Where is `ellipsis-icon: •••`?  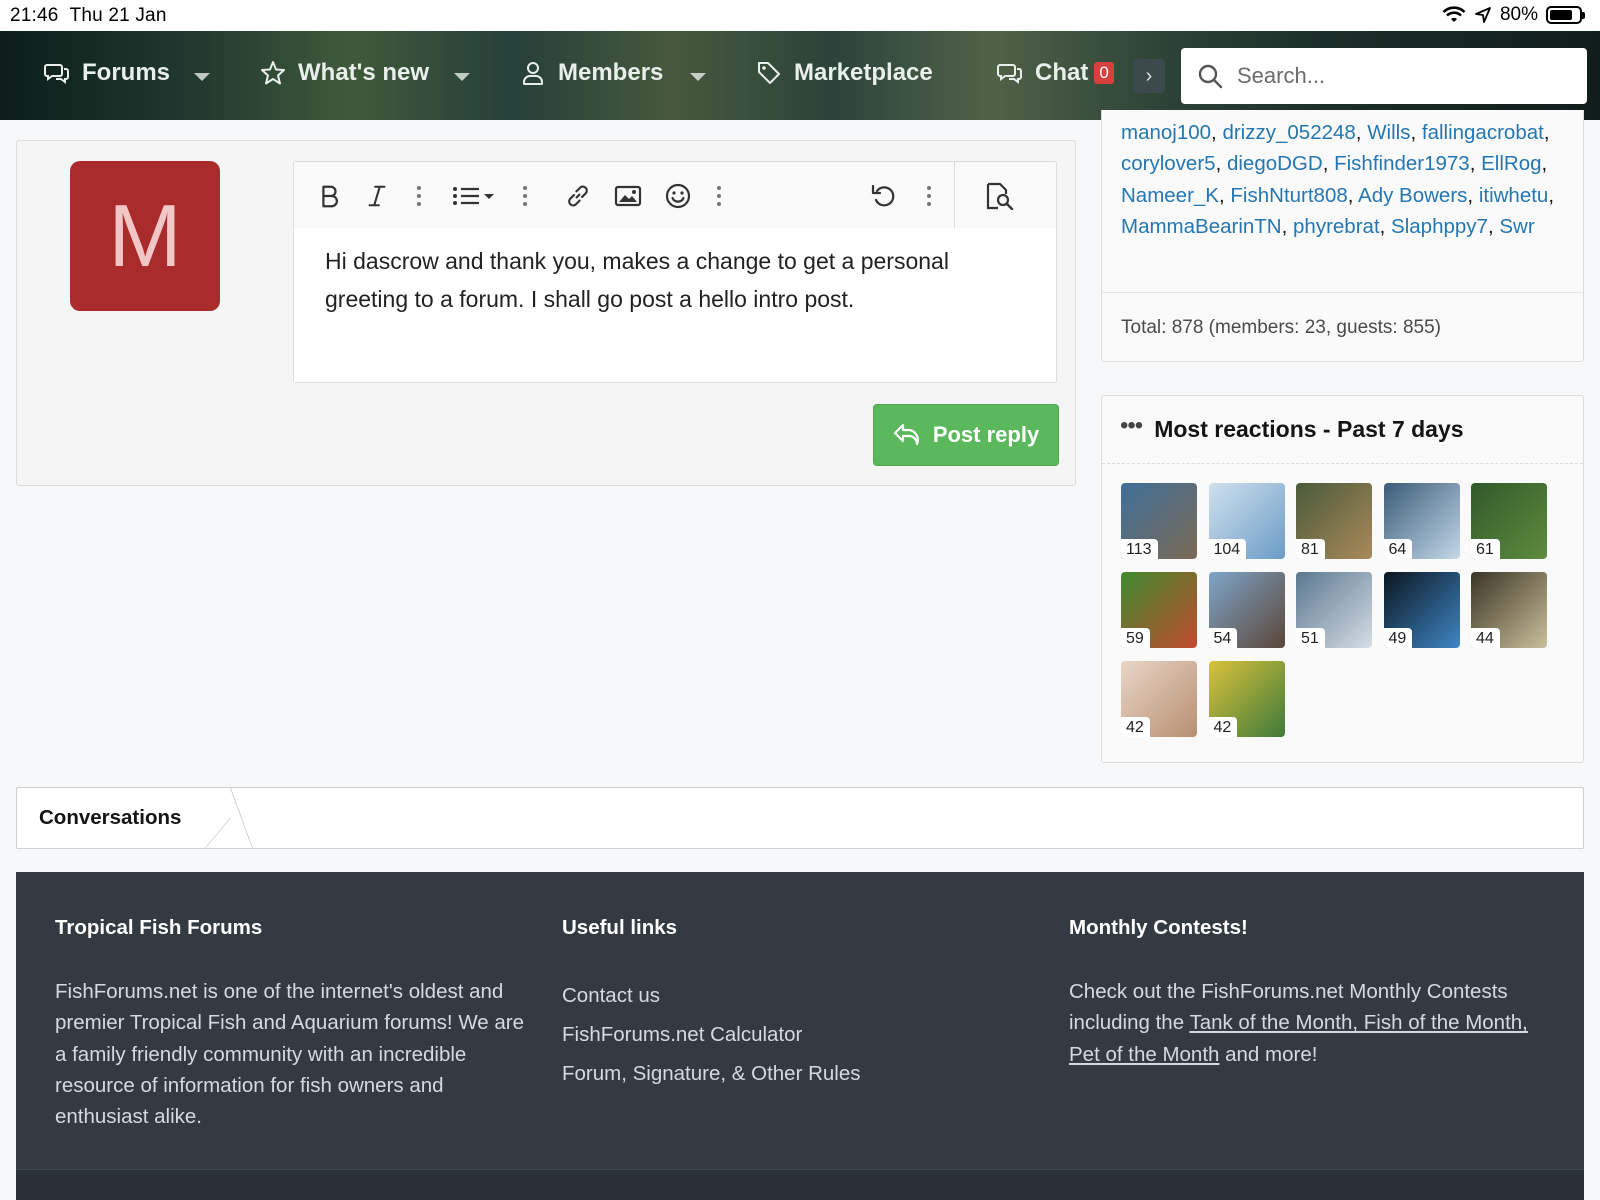 ellipsis-icon: ••• is located at coordinates (1131, 426).